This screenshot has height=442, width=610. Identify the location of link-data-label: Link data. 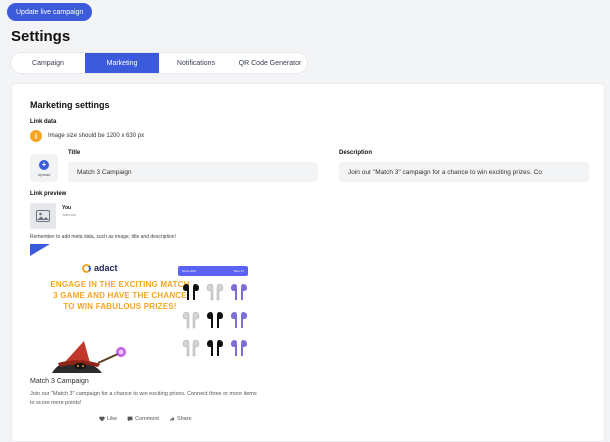
(43, 122).